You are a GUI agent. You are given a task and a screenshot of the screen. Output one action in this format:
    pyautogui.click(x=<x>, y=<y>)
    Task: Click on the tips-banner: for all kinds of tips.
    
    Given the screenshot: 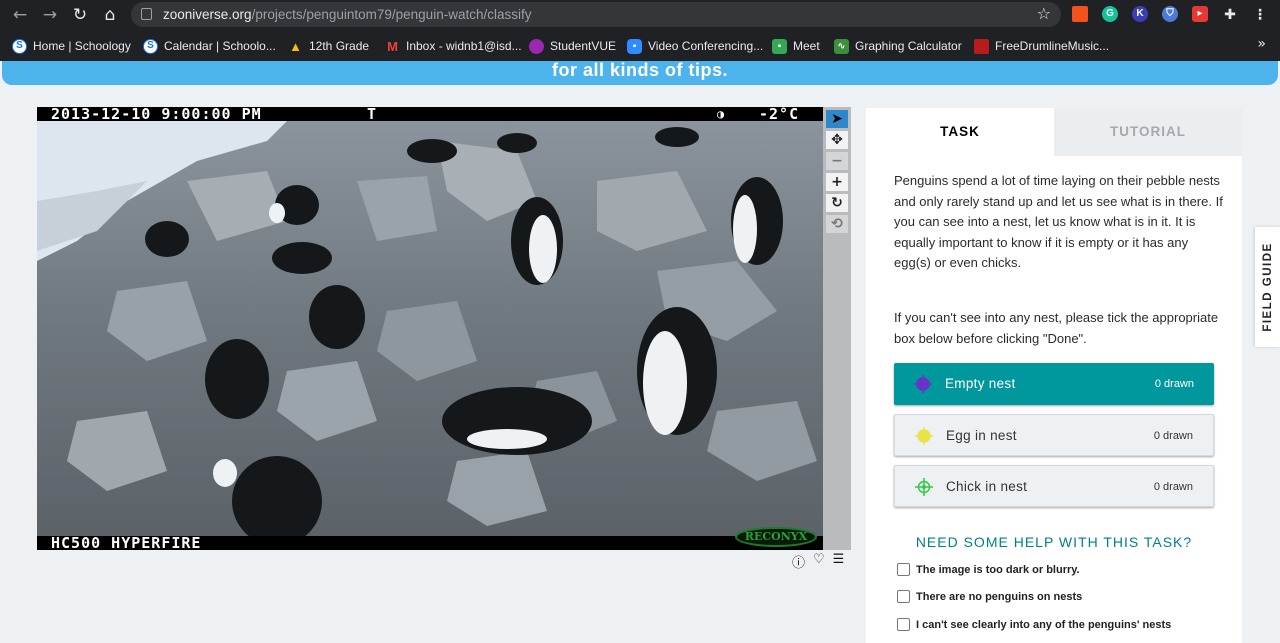 What is the action you would take?
    pyautogui.click(x=640, y=73)
    